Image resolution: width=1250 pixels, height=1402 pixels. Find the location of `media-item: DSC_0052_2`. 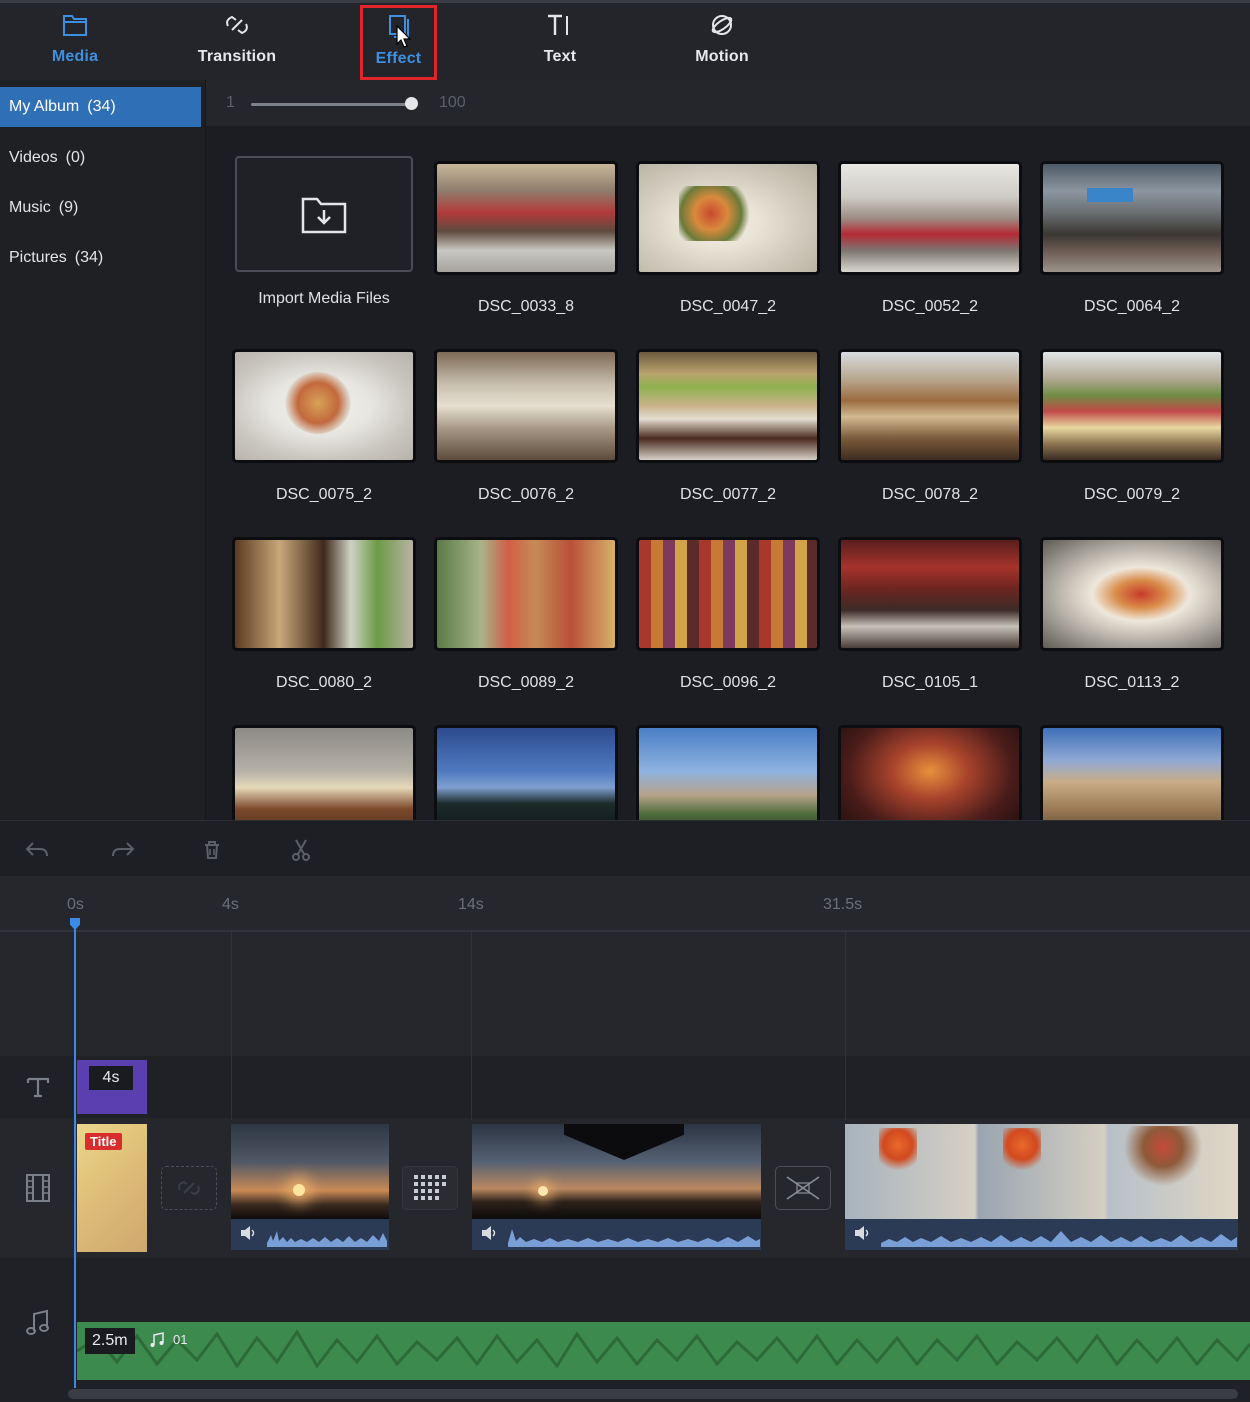

media-item: DSC_0052_2 is located at coordinates (930, 239).